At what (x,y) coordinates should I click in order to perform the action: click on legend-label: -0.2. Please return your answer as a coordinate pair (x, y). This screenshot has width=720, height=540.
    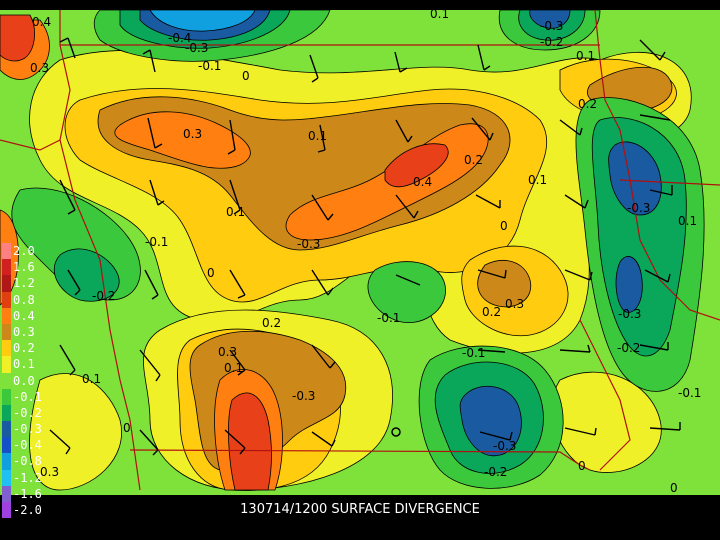
    Looking at the image, I should click on (27, 412).